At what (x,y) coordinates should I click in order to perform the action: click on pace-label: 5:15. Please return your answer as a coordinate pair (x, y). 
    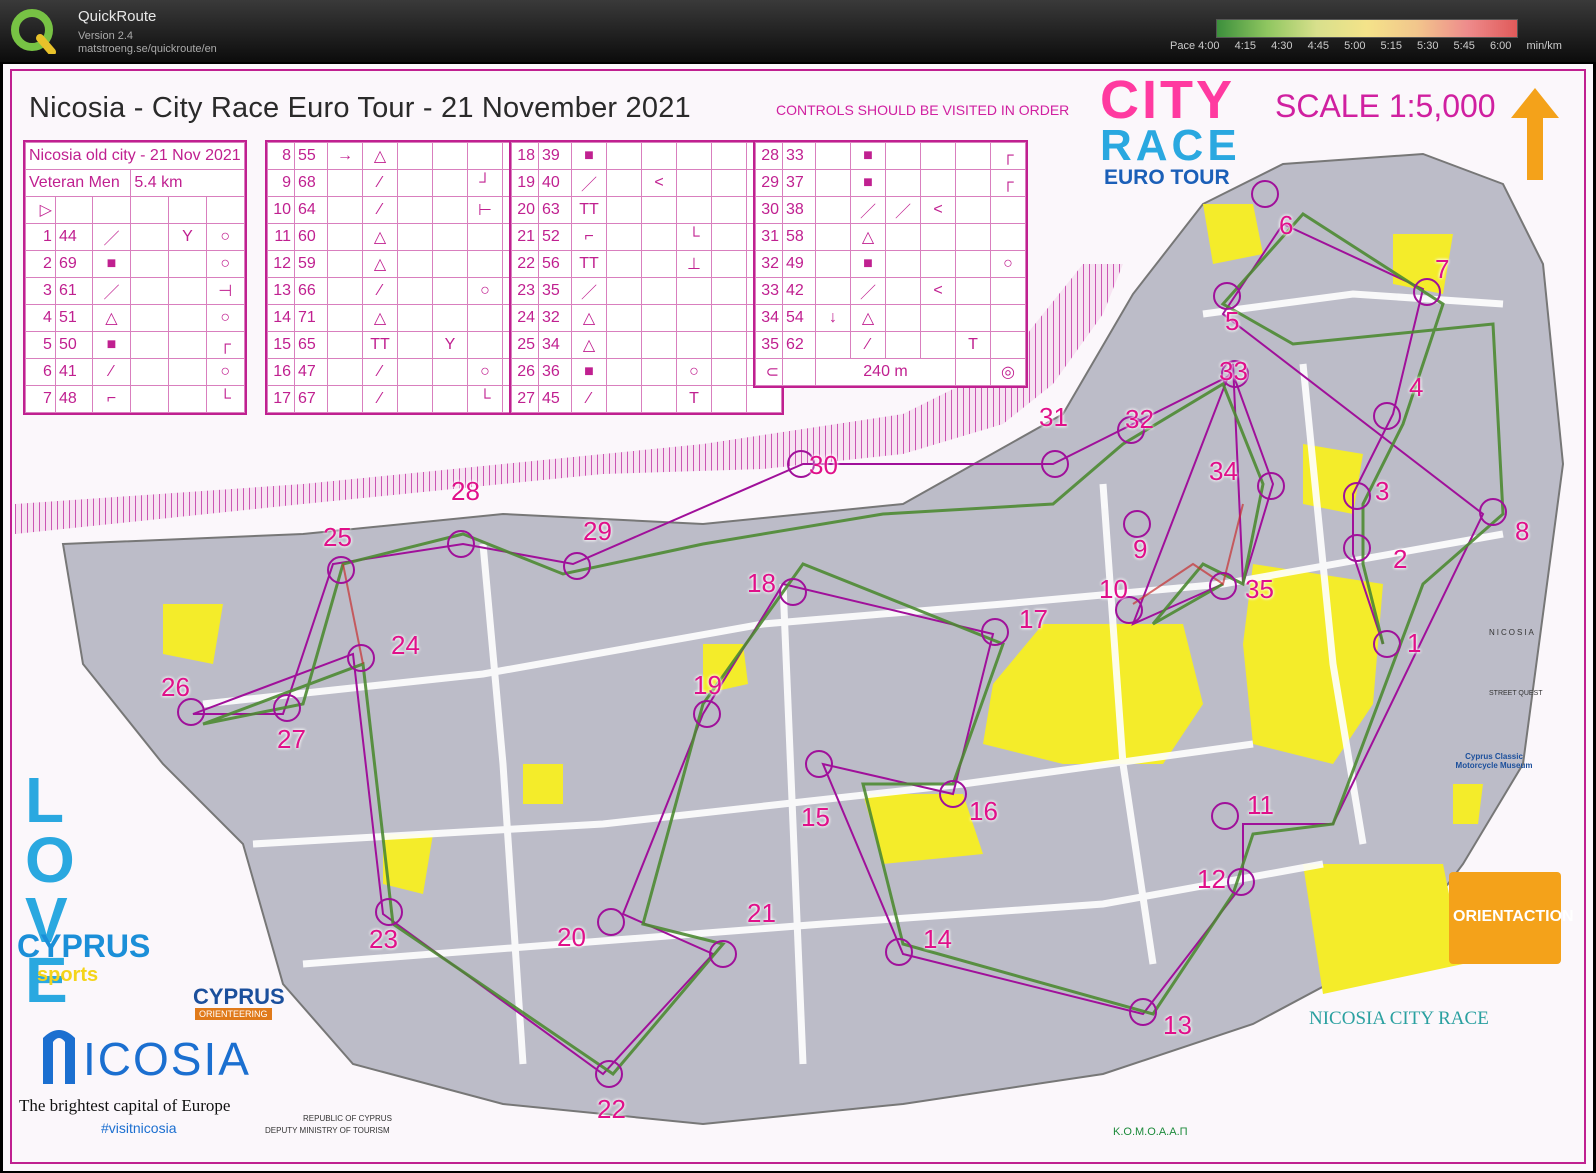
    Looking at the image, I should click on (1391, 46).